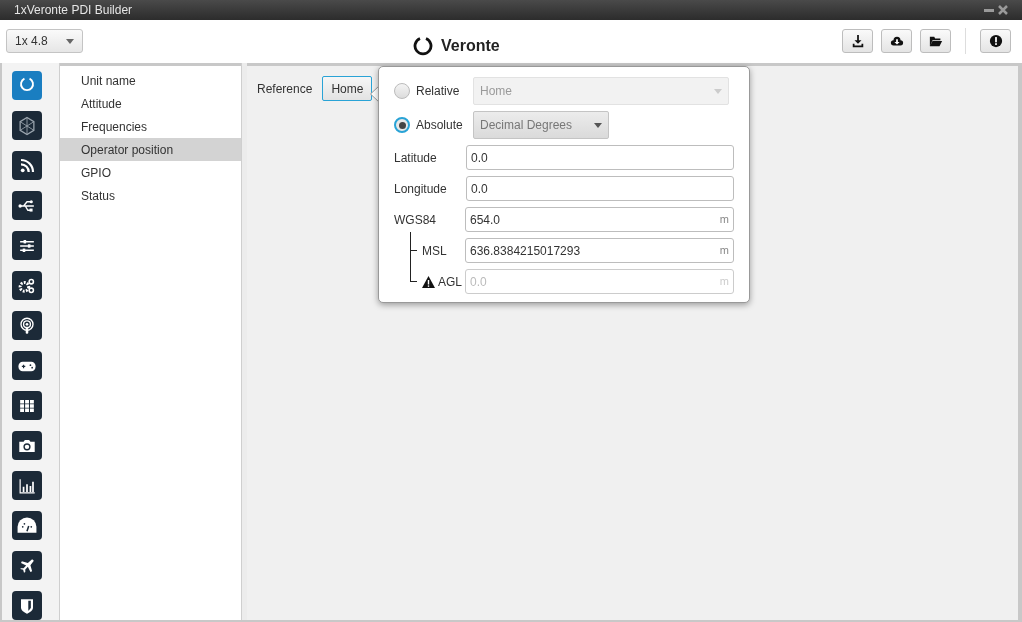  I want to click on airplane-nav-button, so click(27, 565).